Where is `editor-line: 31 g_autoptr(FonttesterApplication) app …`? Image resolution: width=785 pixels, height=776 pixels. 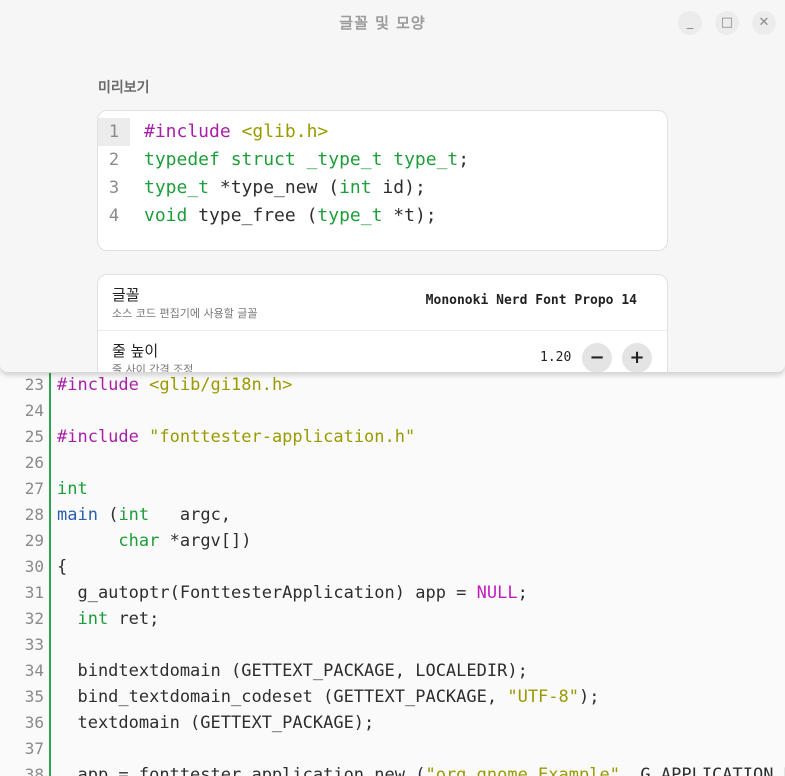 editor-line: 31 g_autoptr(FonttesterApplication) app … is located at coordinates (392, 596).